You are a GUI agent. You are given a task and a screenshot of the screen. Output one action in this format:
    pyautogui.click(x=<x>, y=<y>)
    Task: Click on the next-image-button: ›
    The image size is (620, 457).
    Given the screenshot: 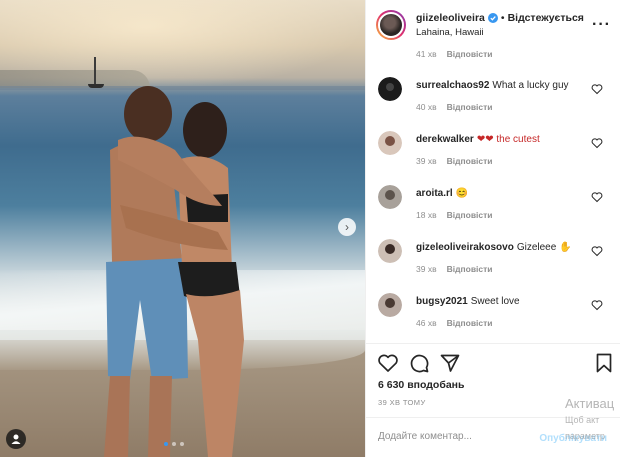 What is the action you would take?
    pyautogui.click(x=347, y=227)
    